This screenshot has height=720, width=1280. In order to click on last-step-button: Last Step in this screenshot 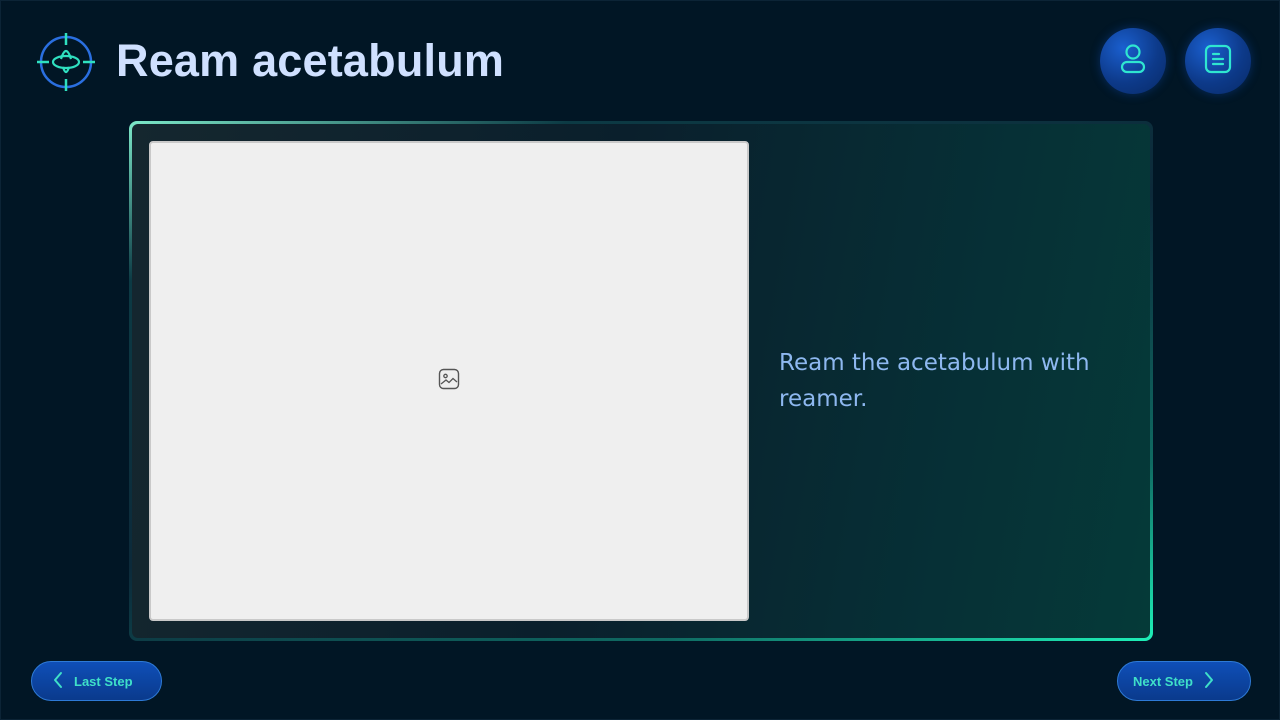, I will do `click(96, 681)`.